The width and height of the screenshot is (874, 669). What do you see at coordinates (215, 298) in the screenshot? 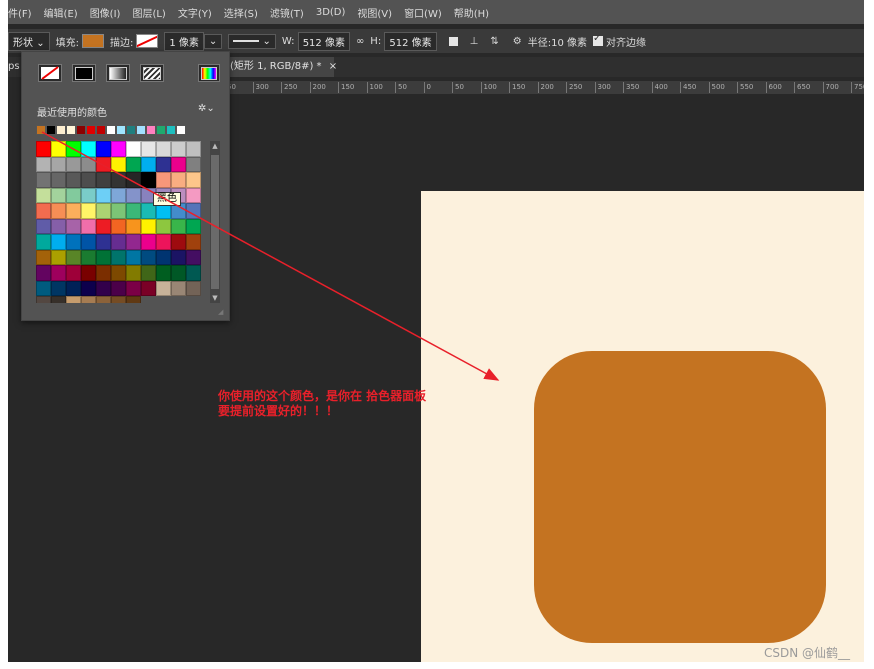
I see `scroll-down-icon: ▼` at bounding box center [215, 298].